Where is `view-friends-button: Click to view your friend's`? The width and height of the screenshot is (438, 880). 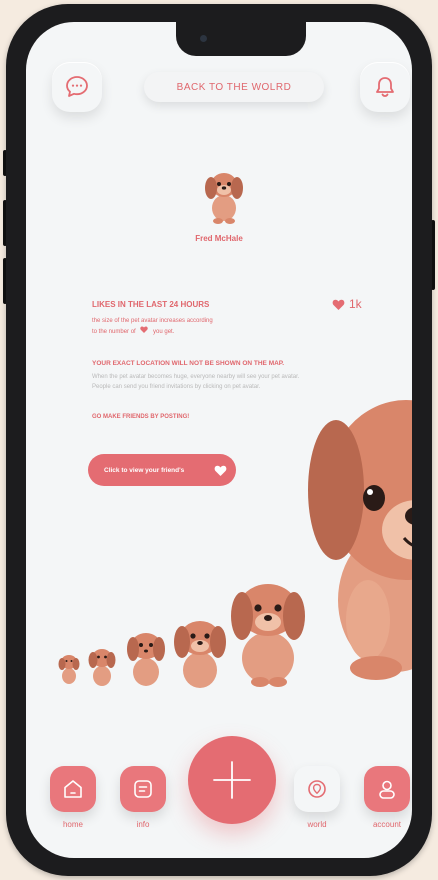
view-friends-button: Click to view your friend's is located at coordinates (162, 470).